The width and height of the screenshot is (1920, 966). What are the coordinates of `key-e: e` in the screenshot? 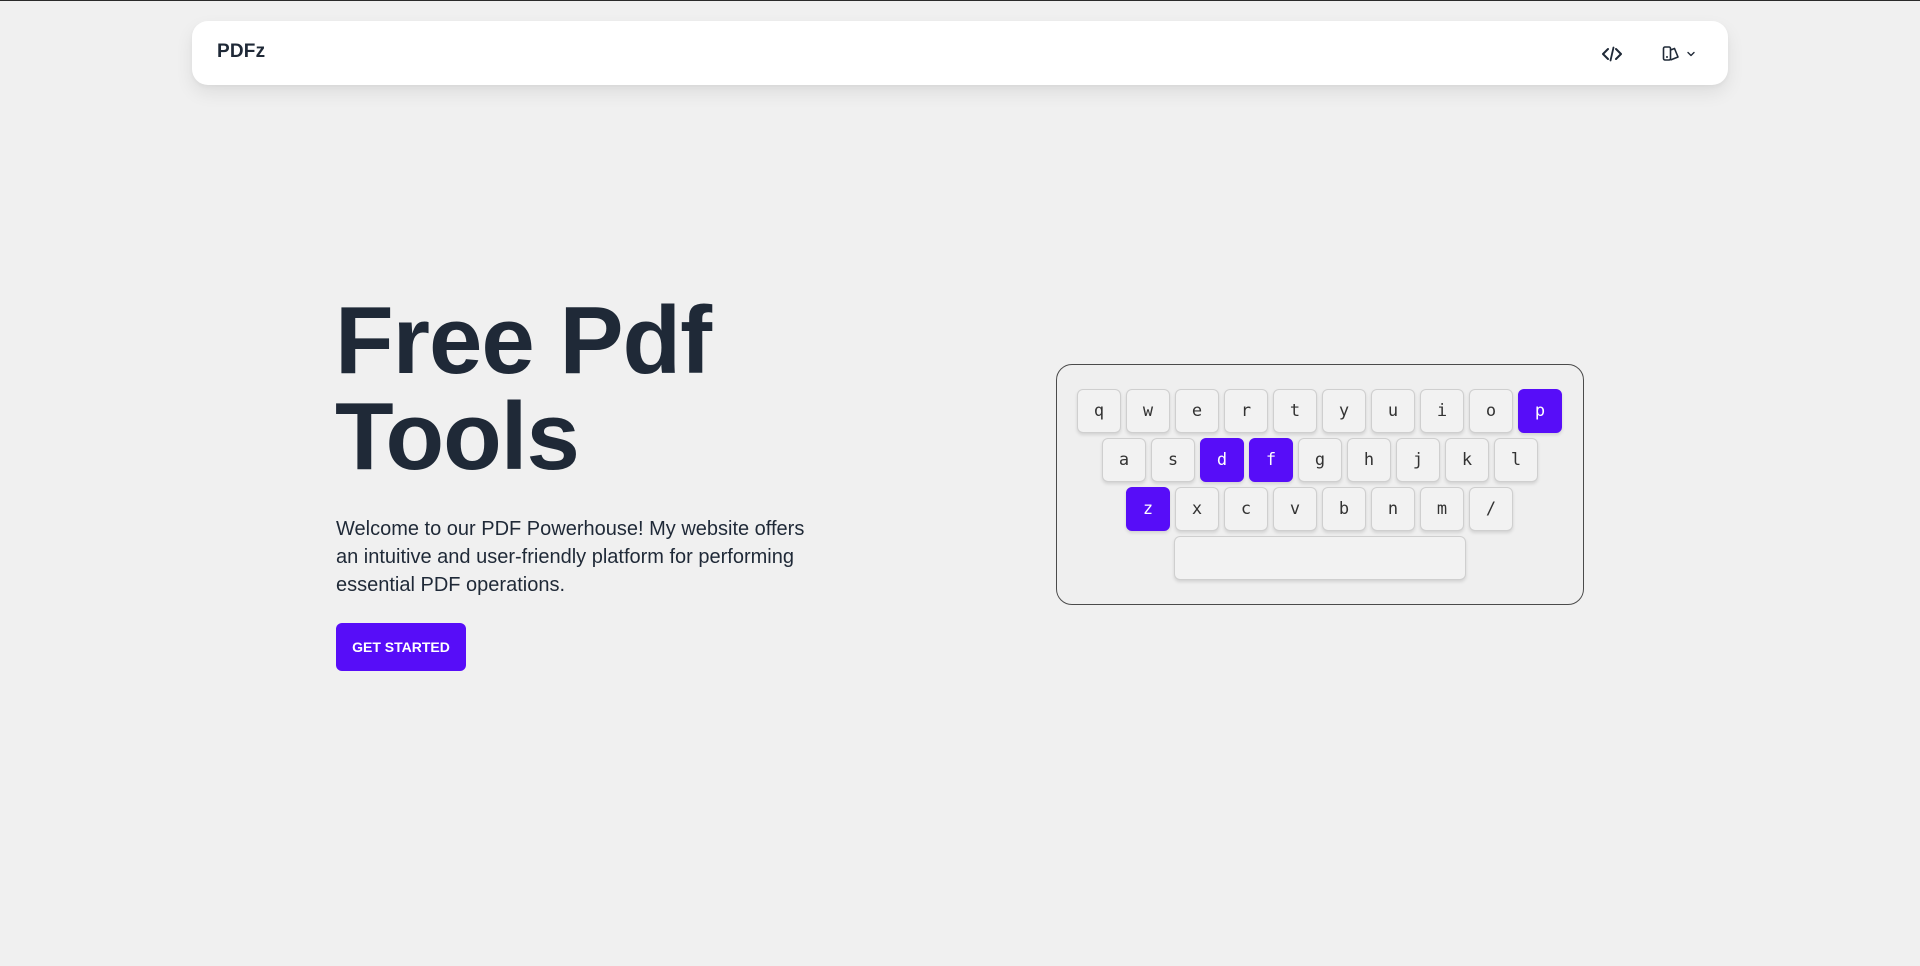 It's located at (1197, 411).